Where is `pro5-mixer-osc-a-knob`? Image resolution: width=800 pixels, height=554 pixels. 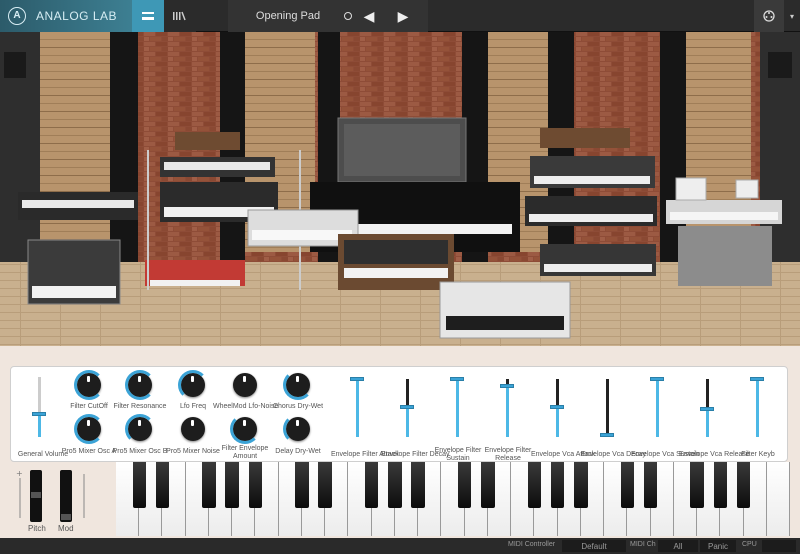 pro5-mixer-osc-a-knob is located at coordinates (89, 429).